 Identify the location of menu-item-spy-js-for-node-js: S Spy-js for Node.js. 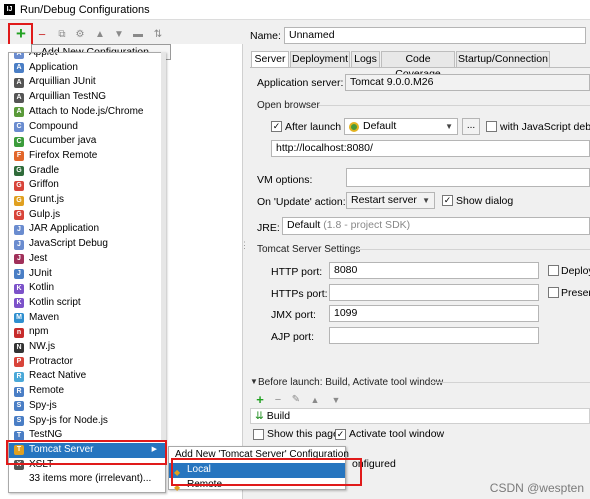
(87, 421).